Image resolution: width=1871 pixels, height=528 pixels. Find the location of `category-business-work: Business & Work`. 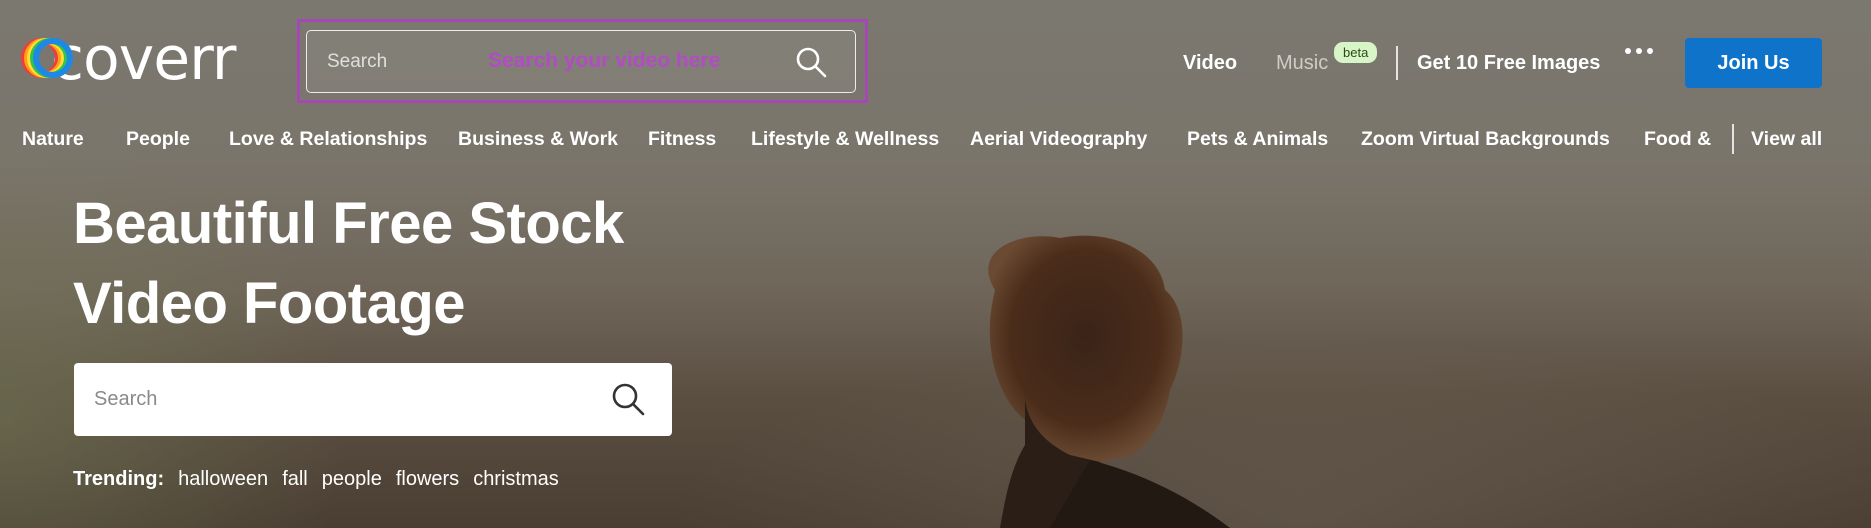

category-business-work: Business & Work is located at coordinates (538, 139).